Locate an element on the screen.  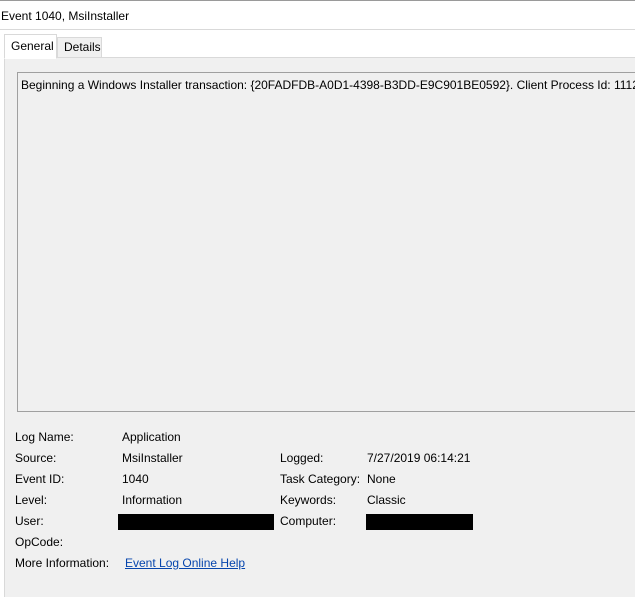
keywords-value: Classic is located at coordinates (386, 500).